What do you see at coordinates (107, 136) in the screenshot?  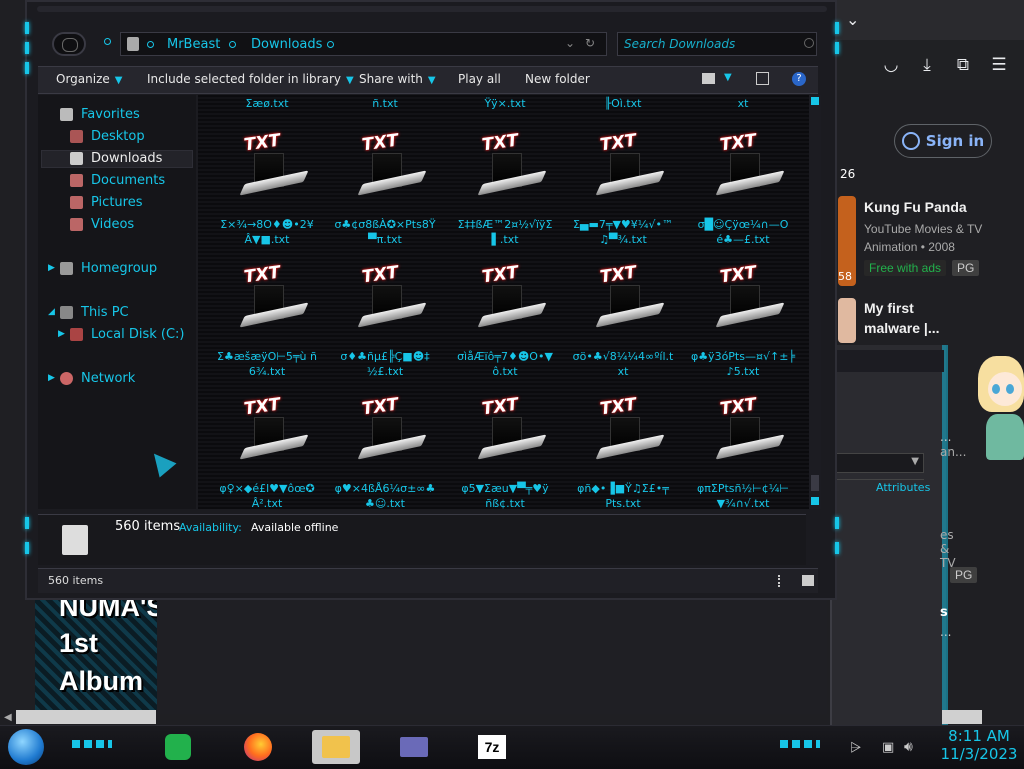 I see `nav-desktop: Desktop` at bounding box center [107, 136].